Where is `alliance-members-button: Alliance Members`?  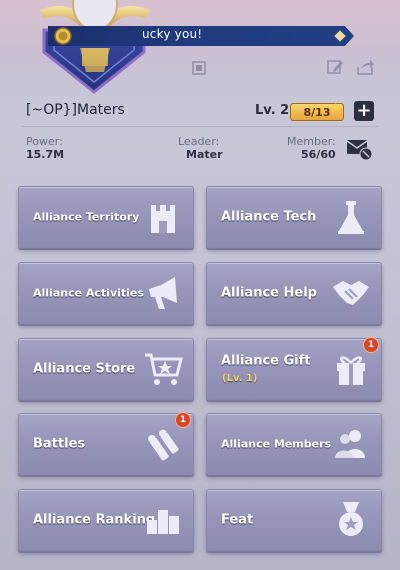 alliance-members-button: Alliance Members is located at coordinates (294, 444).